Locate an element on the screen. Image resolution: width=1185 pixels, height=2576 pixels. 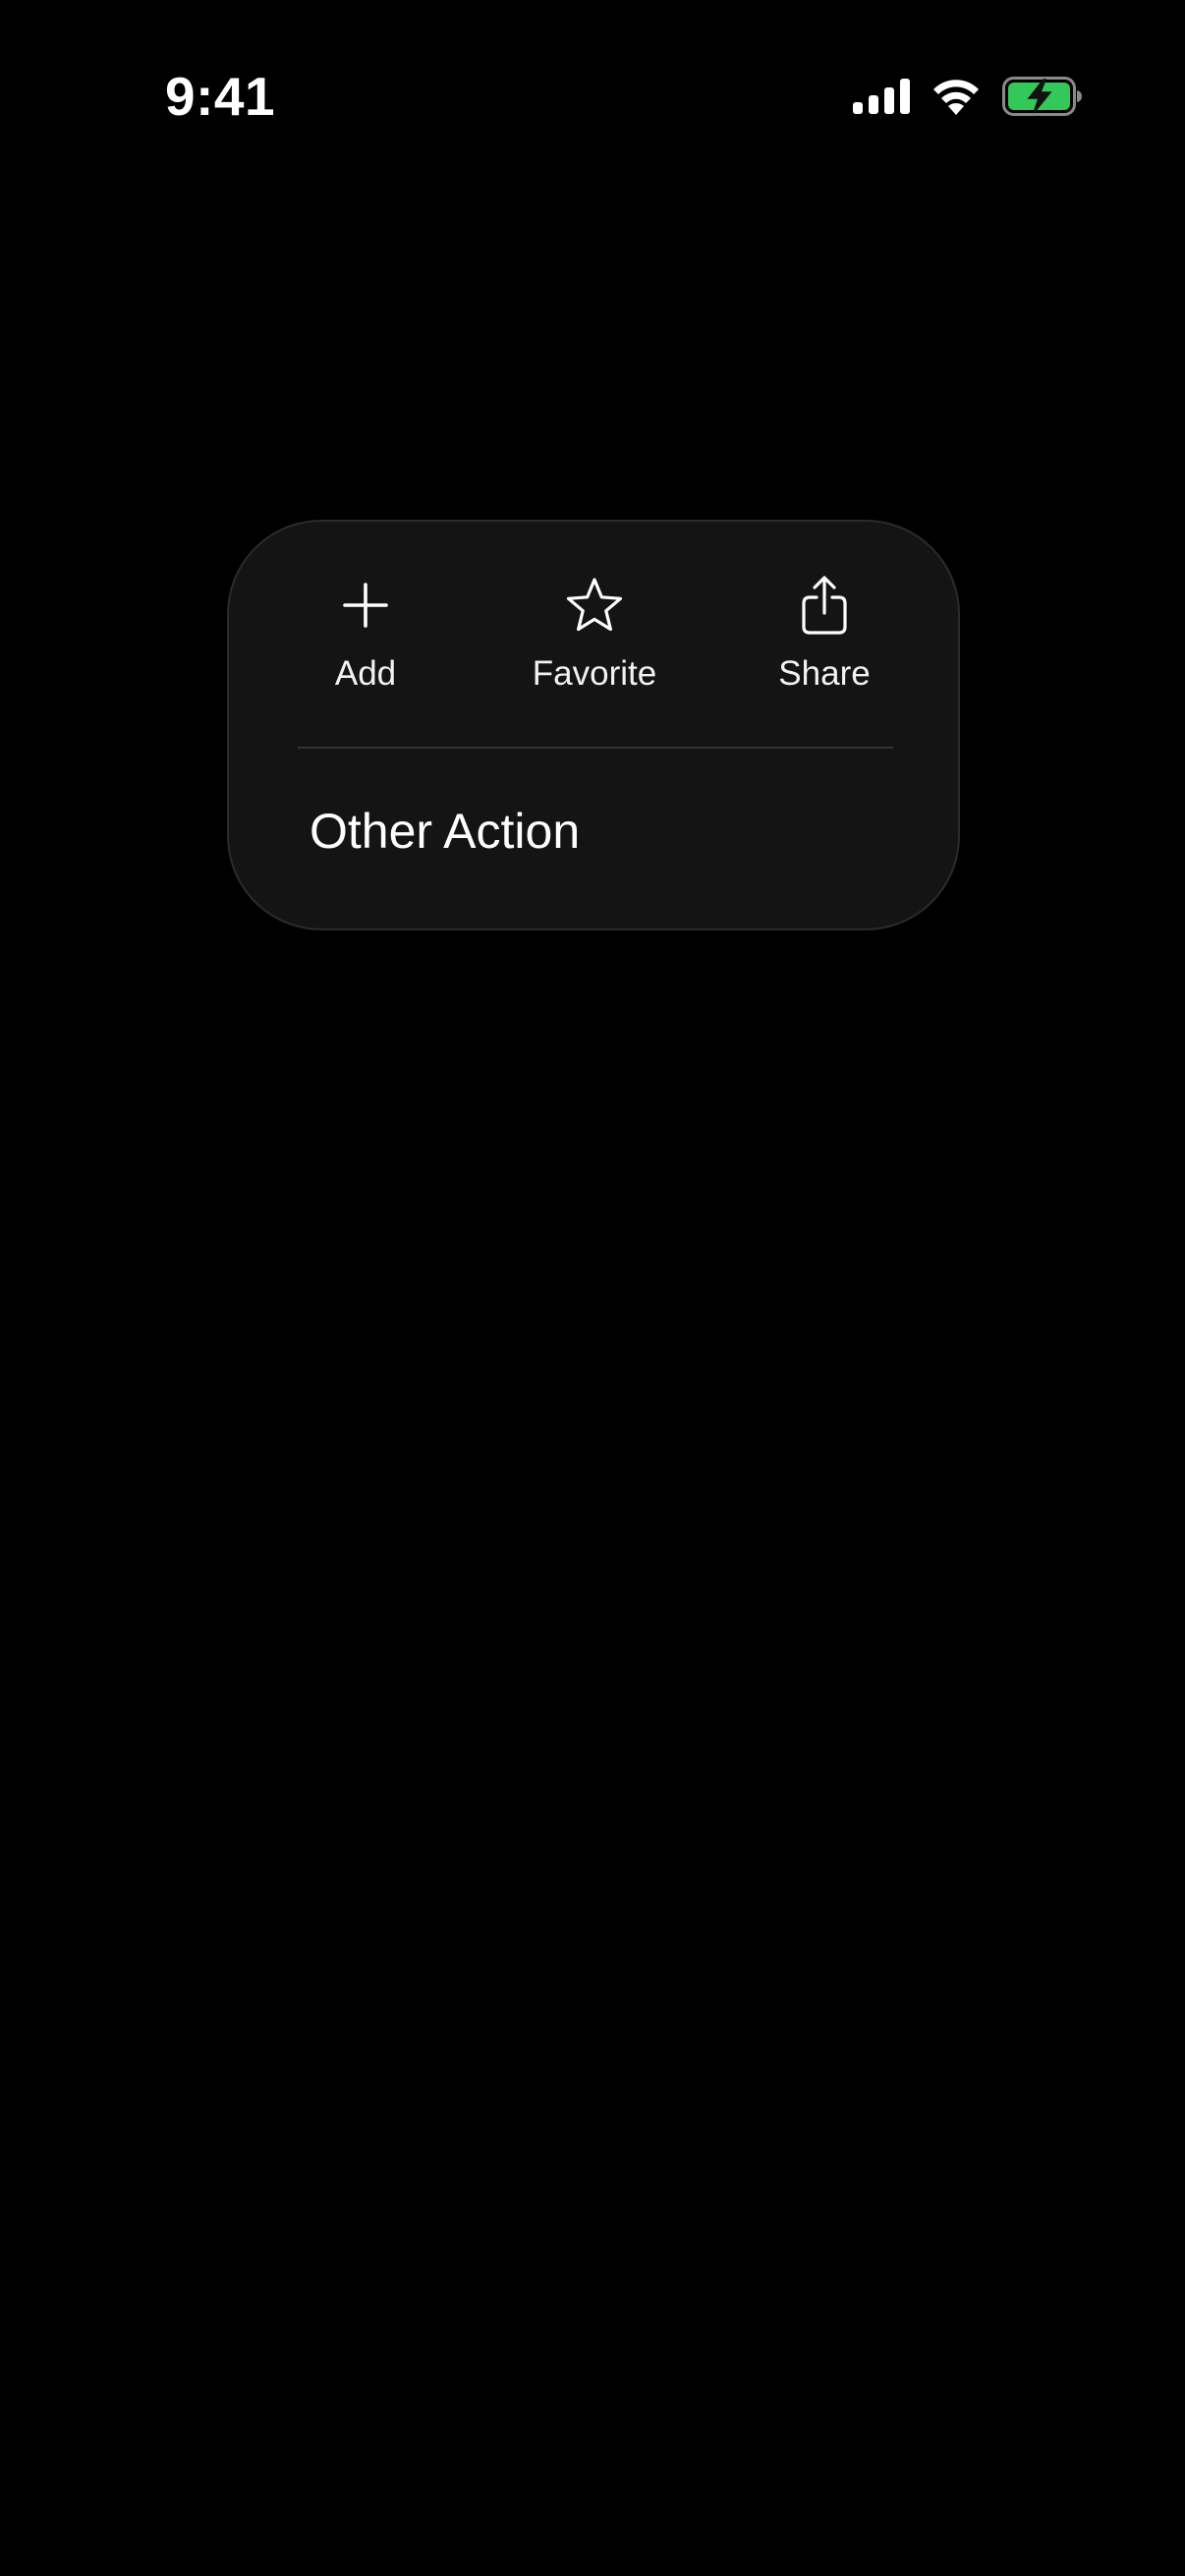
star-icon is located at coordinates (594, 605).